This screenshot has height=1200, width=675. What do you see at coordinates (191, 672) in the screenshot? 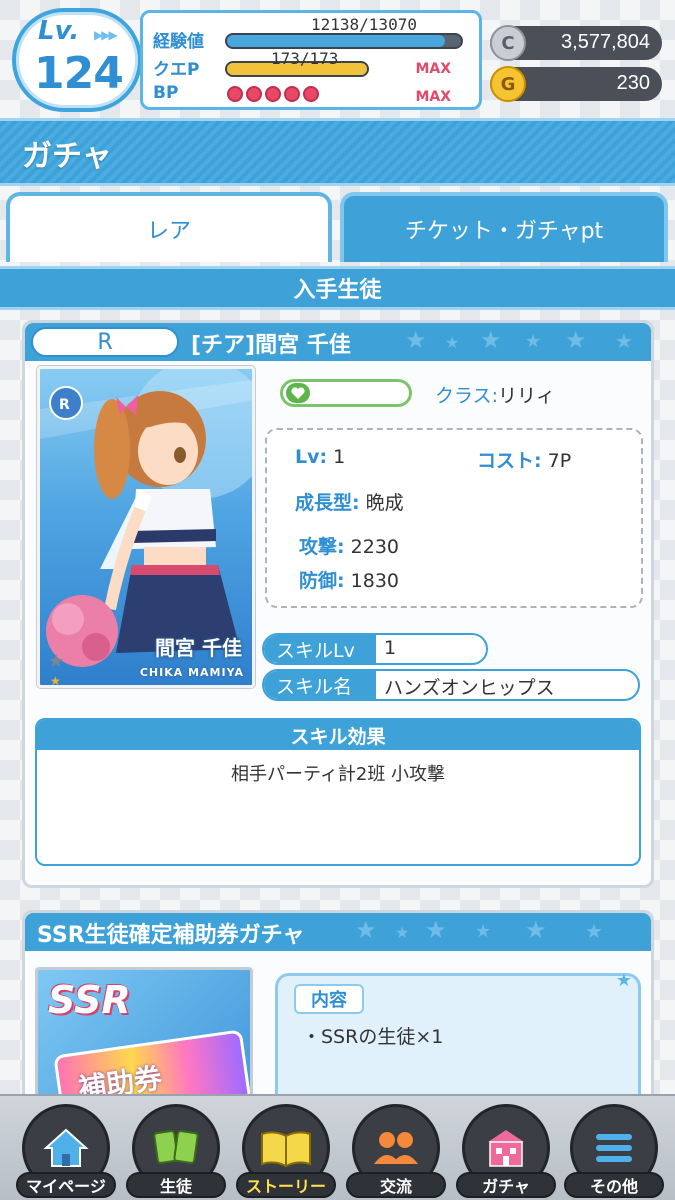
I see `card-name-roman: CHIKA MAMIYA` at bounding box center [191, 672].